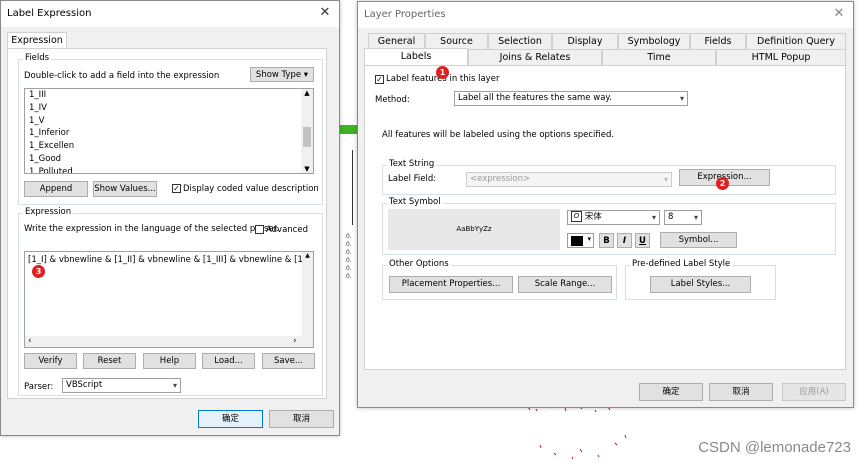 The image size is (865, 465). I want to click on tab-label: Symbology, so click(654, 41).